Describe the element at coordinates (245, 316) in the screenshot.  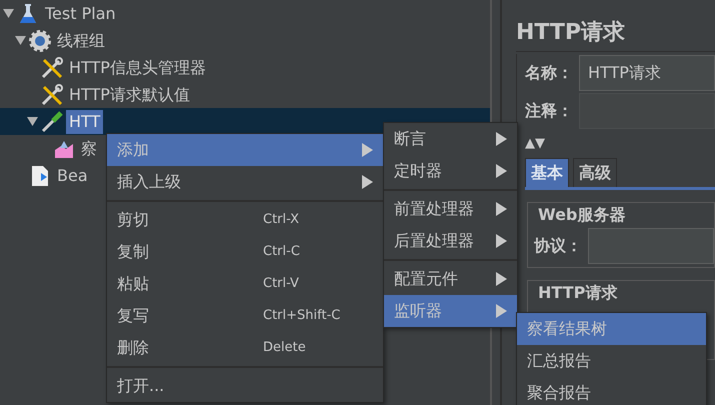
I see `menu-item: 复写 Ctrl+Shift-C` at that location.